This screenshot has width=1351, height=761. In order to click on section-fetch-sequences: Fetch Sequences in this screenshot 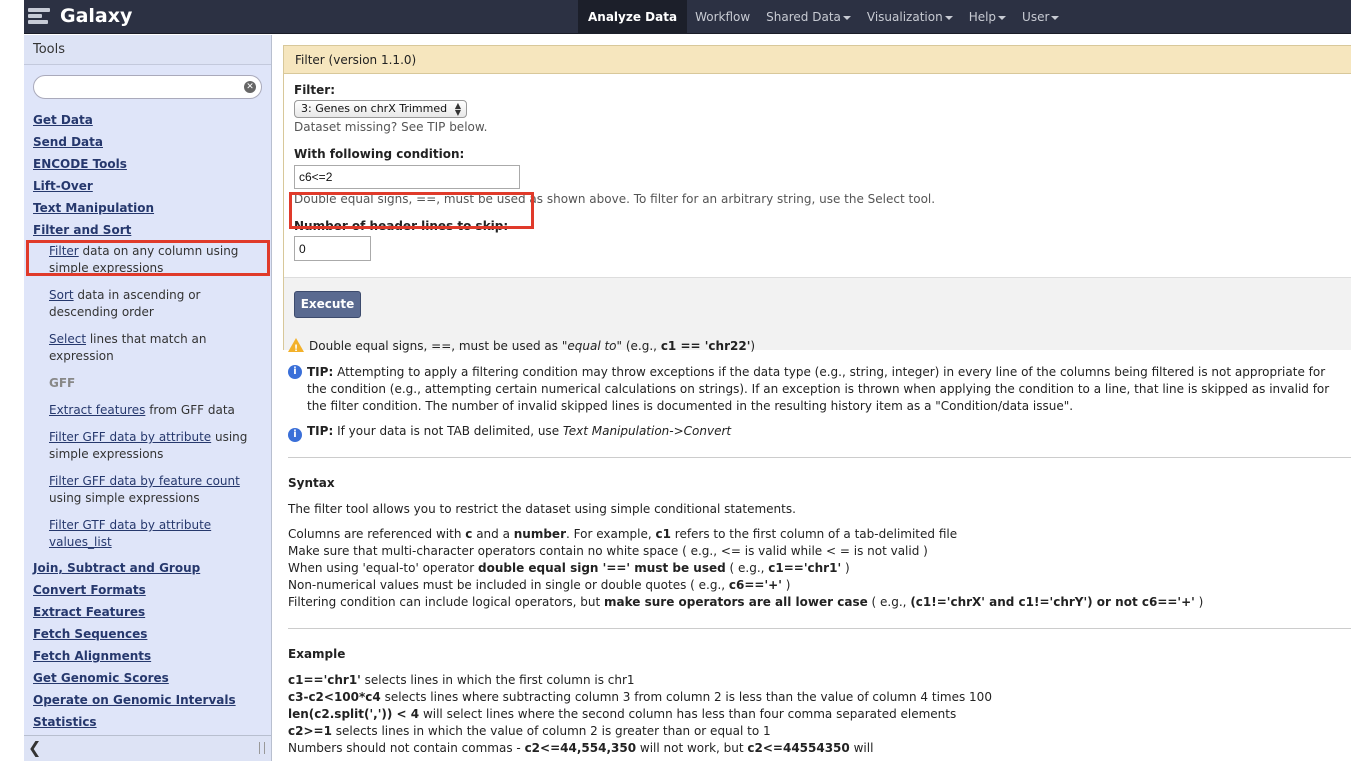, I will do `click(150, 634)`.